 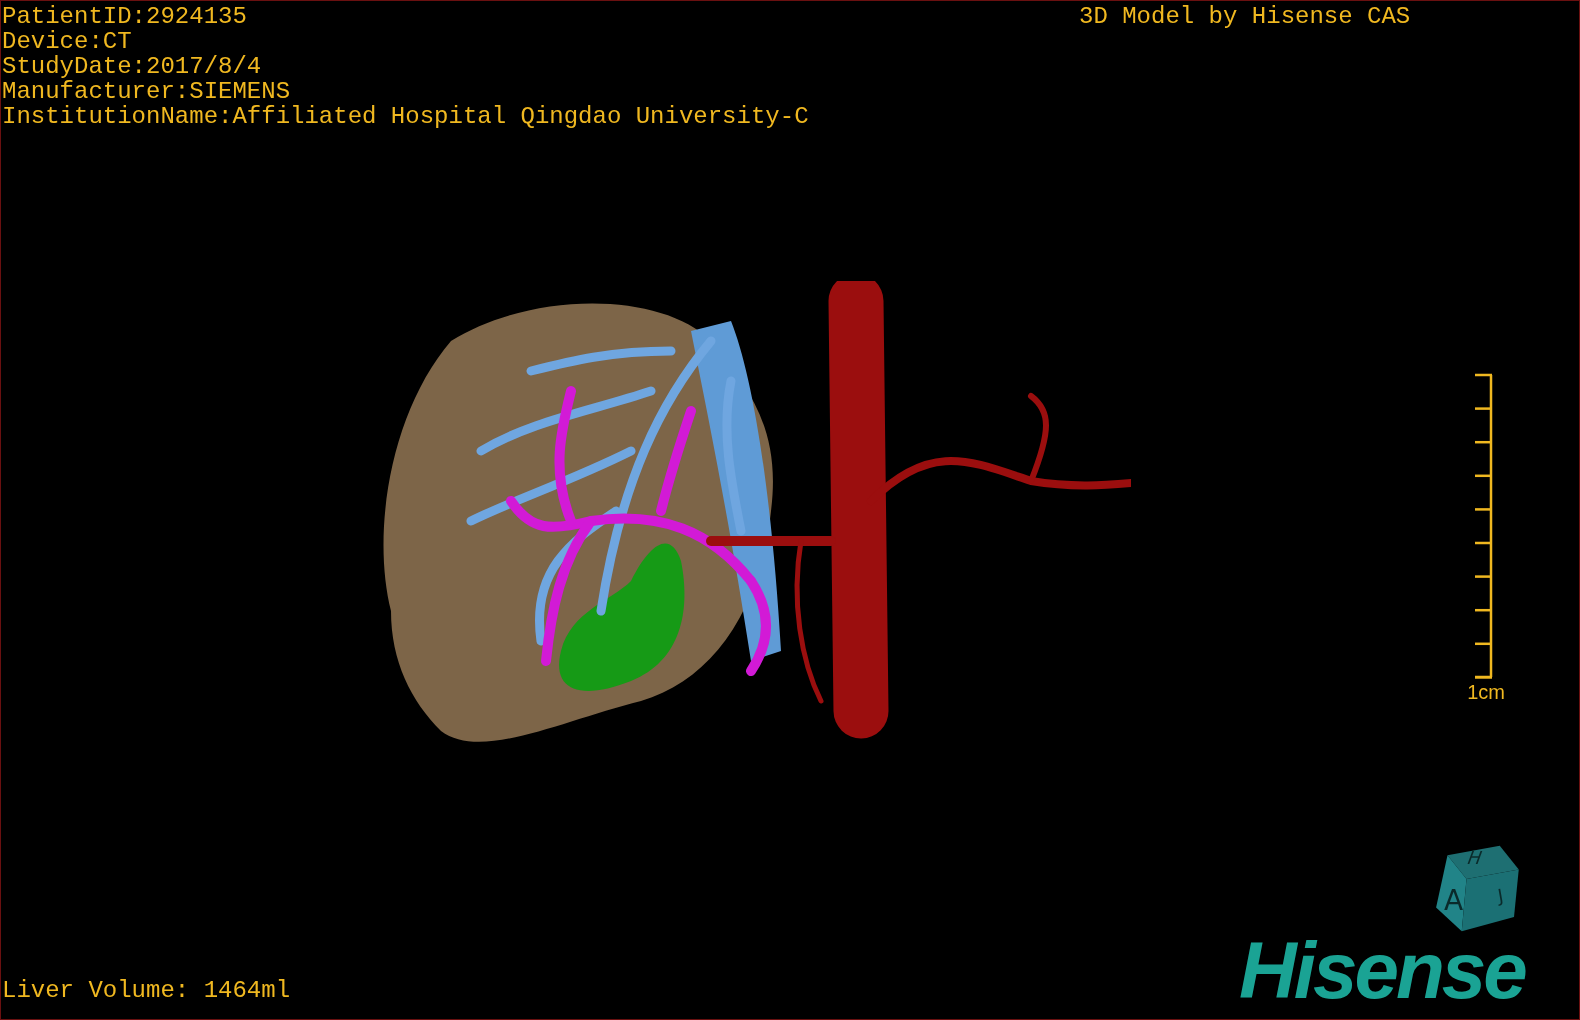 I want to click on info-line: Manufacturer:SIEMENS, so click(x=147, y=91).